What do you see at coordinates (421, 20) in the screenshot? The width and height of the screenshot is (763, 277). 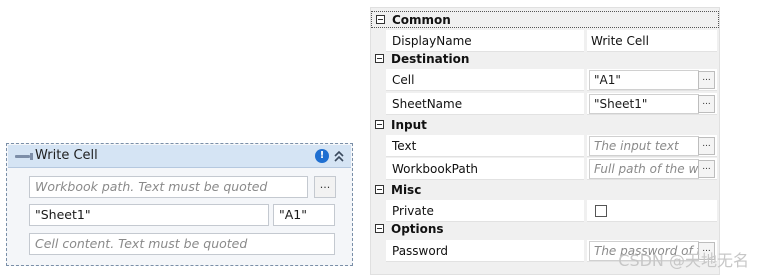 I see `category-label: Common` at bounding box center [421, 20].